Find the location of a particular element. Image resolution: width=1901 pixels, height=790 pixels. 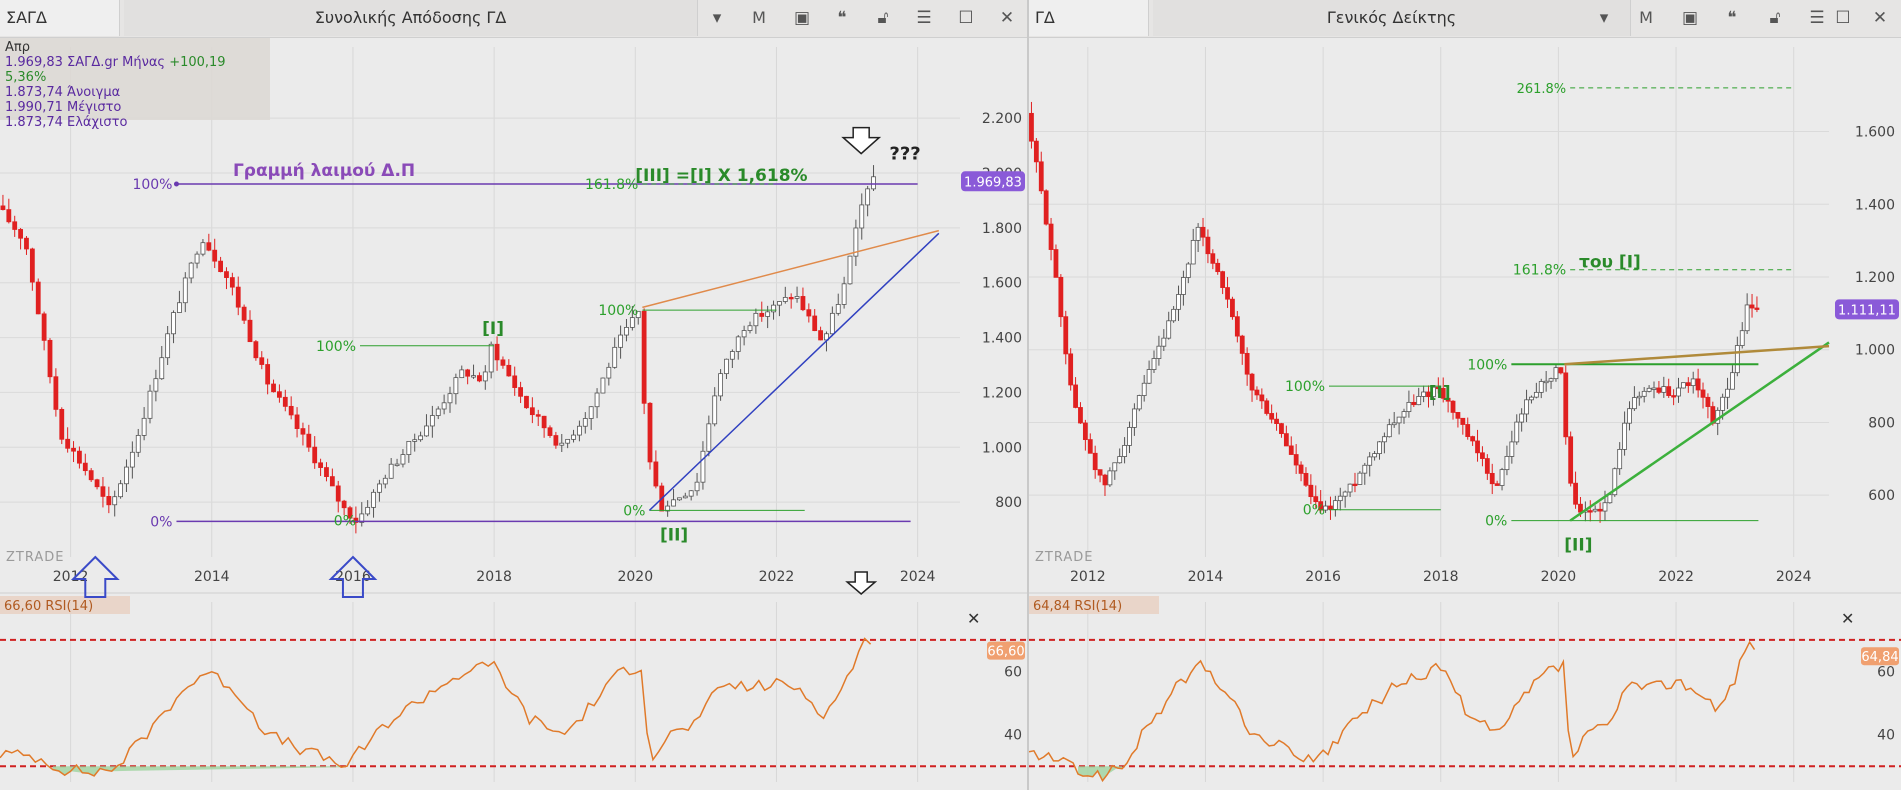

chart-title: Συνολικής Απόδοσης ΓΔ is located at coordinates (411, 18).